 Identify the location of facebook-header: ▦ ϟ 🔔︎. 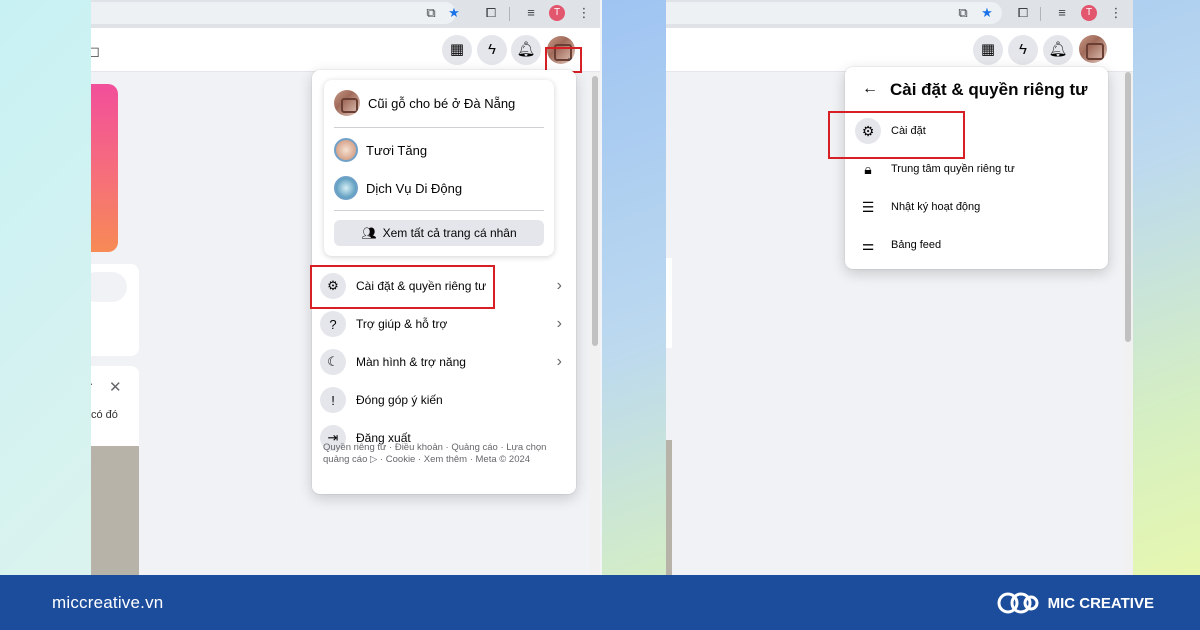
(899, 50).